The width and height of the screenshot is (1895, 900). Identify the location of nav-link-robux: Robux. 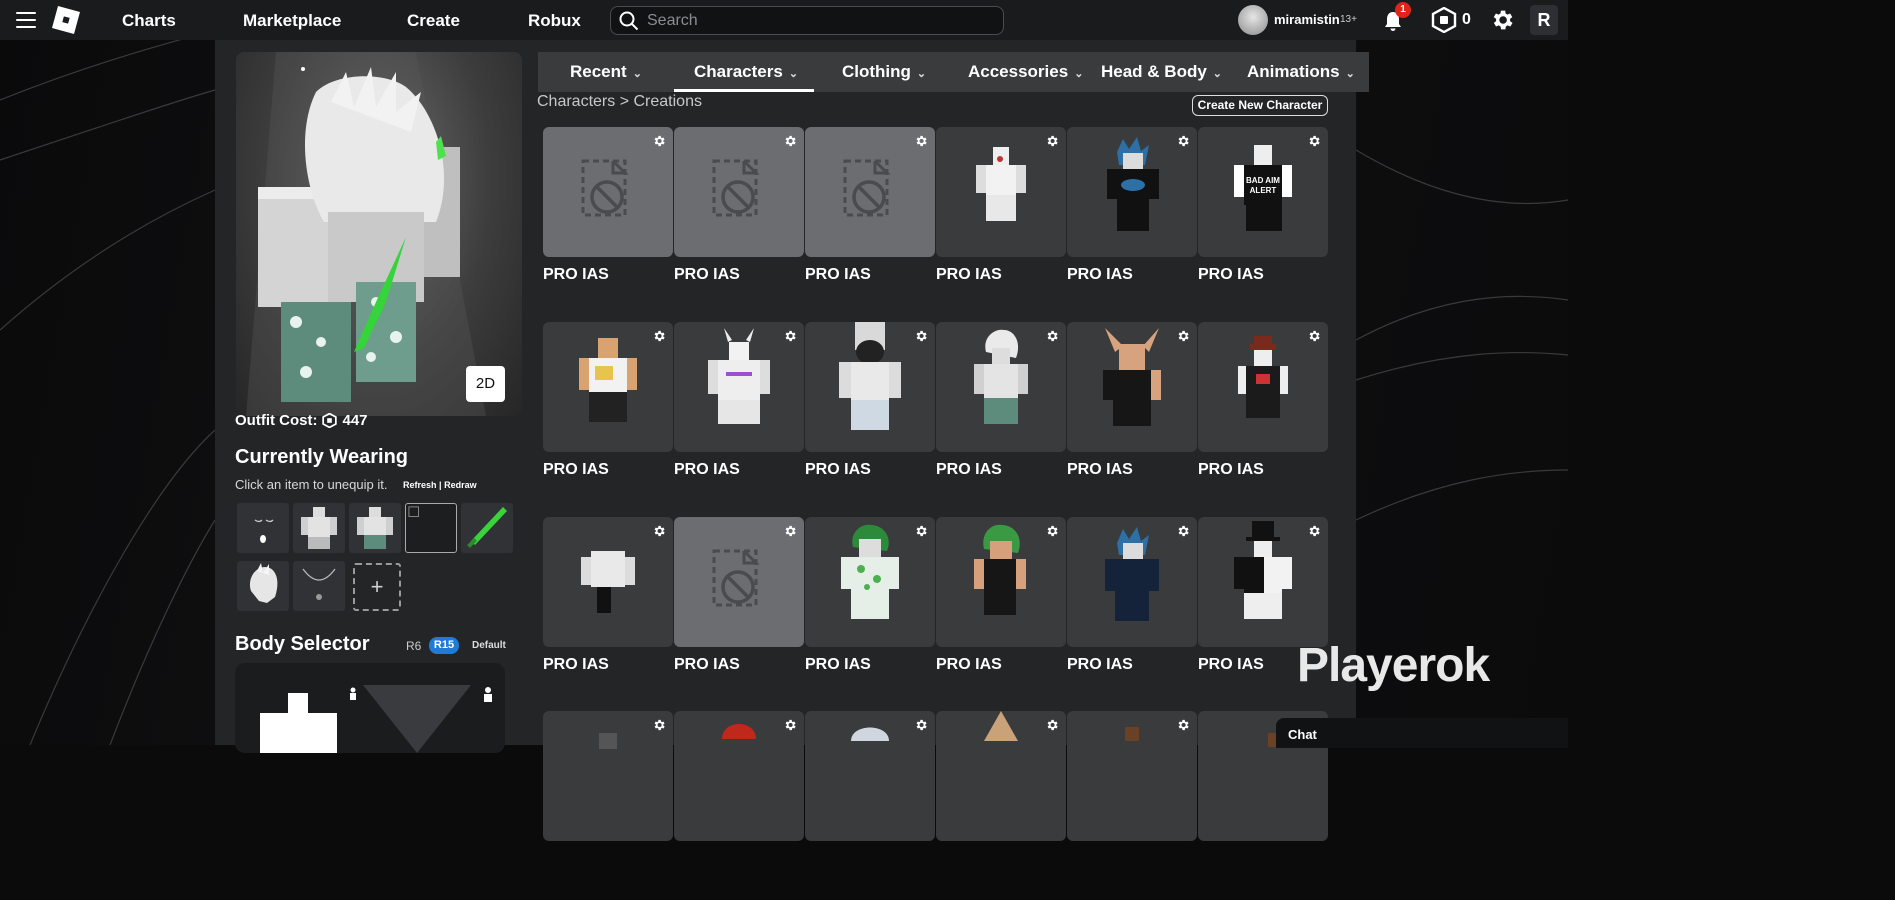
(554, 21).